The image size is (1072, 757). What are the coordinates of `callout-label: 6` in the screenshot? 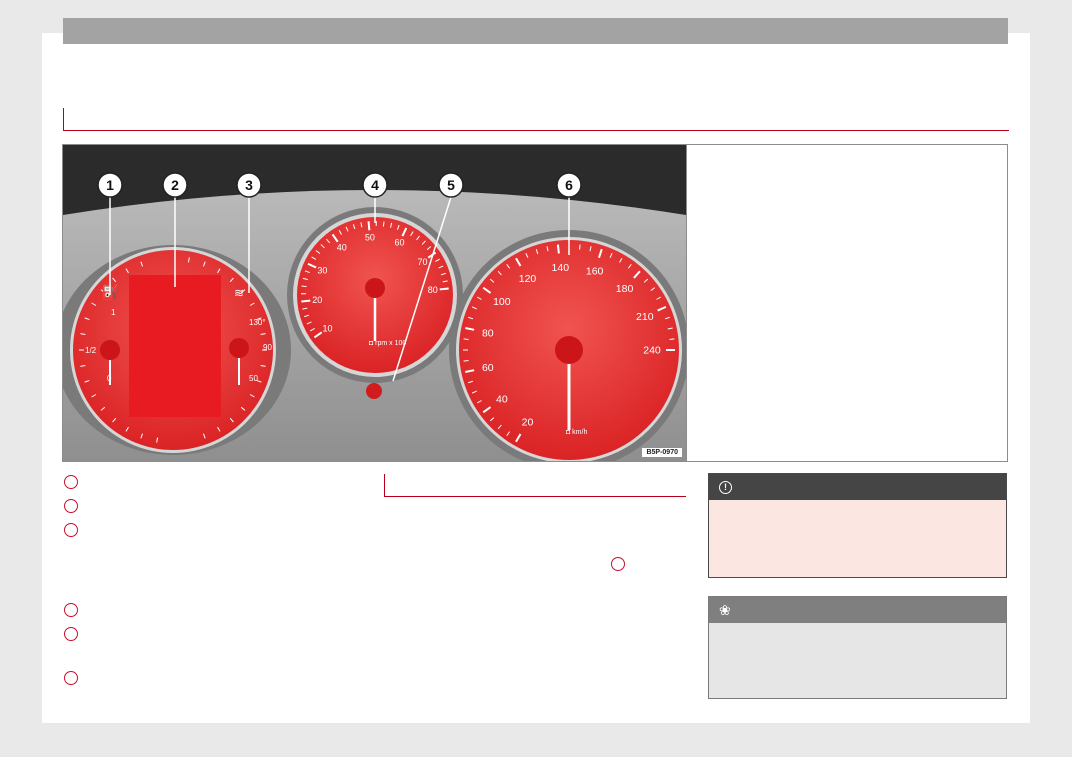 It's located at (569, 185).